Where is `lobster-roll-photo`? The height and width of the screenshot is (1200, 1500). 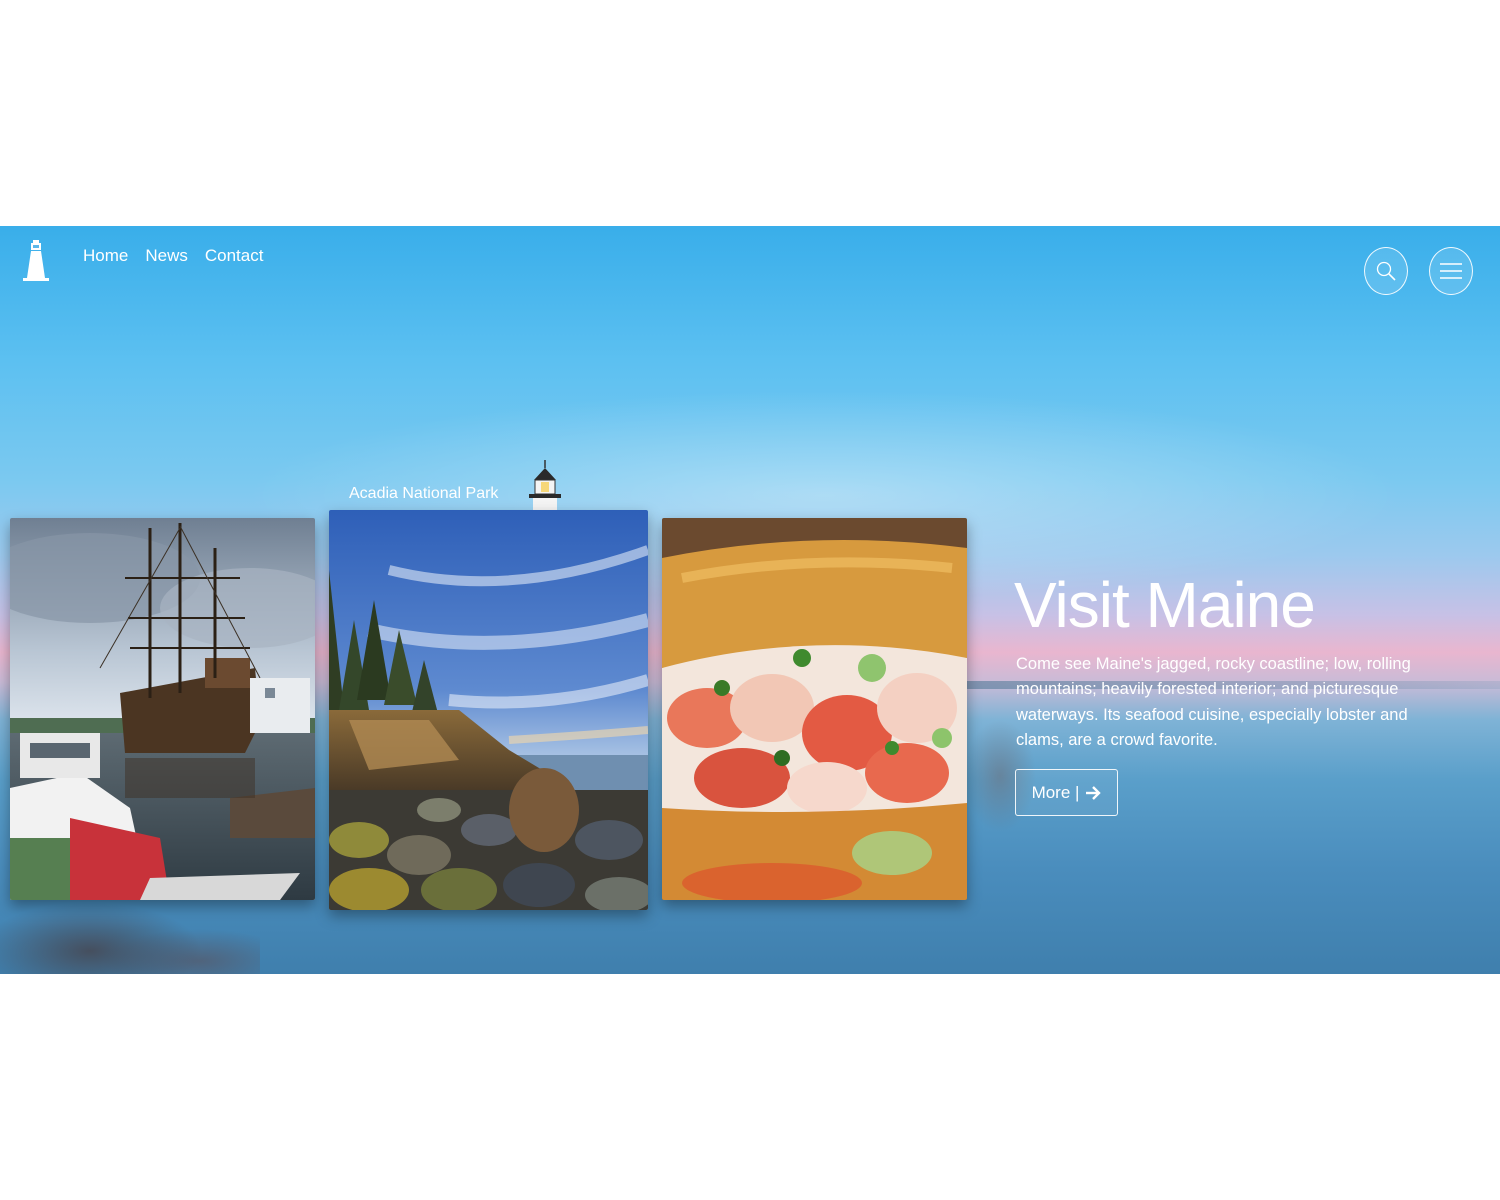 lobster-roll-photo is located at coordinates (814, 709).